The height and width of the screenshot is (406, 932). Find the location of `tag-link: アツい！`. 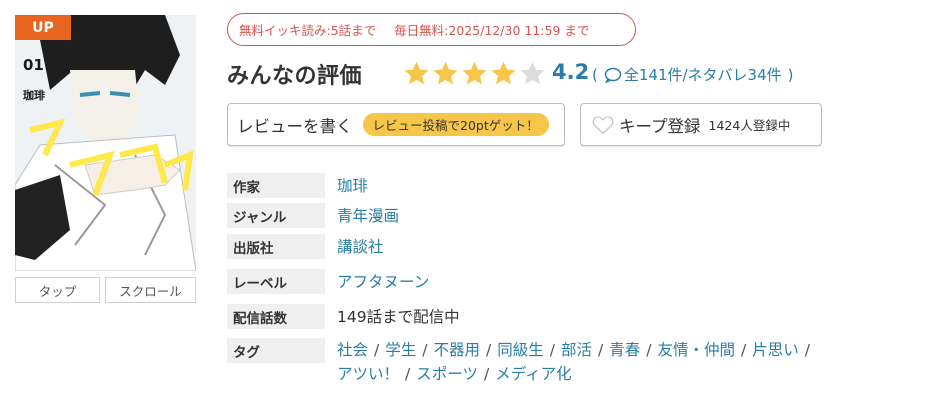

tag-link: アツい！ is located at coordinates (368, 374).